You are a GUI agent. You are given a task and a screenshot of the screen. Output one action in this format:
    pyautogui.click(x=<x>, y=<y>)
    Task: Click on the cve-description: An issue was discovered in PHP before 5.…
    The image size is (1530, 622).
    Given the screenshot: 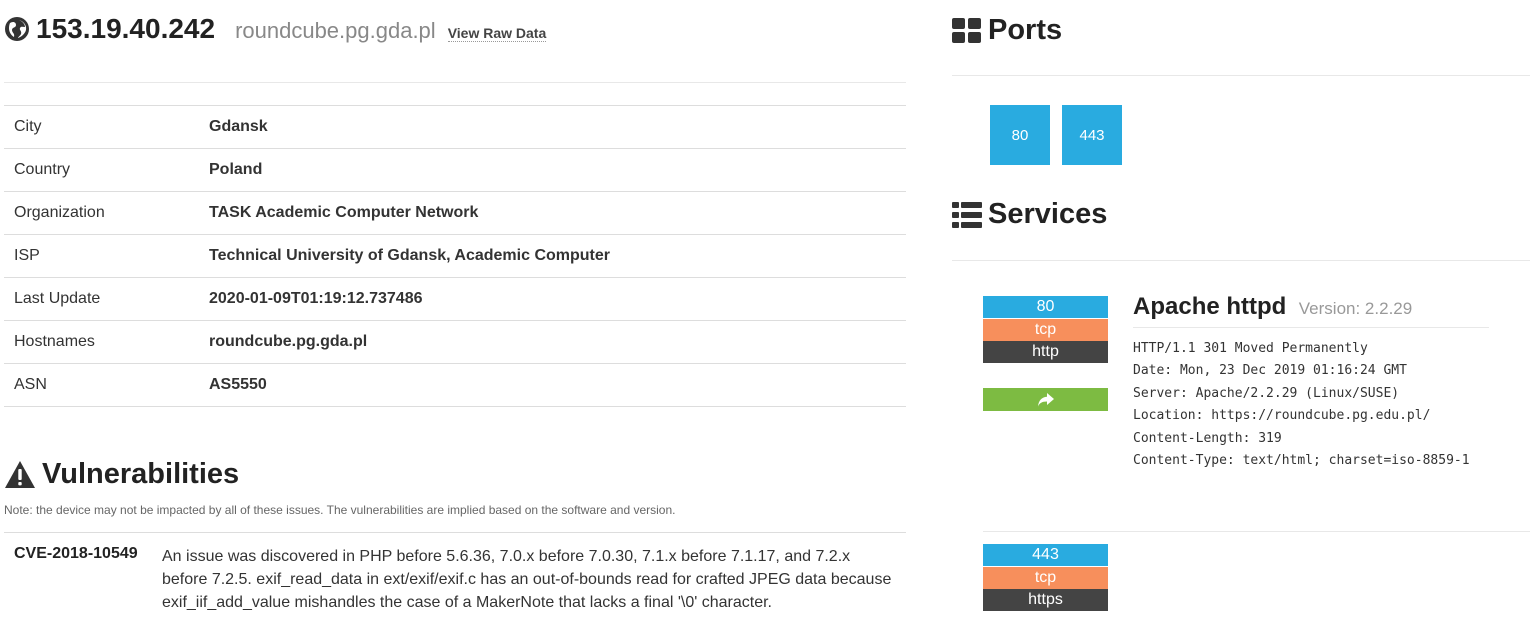 What is the action you would take?
    pyautogui.click(x=527, y=579)
    